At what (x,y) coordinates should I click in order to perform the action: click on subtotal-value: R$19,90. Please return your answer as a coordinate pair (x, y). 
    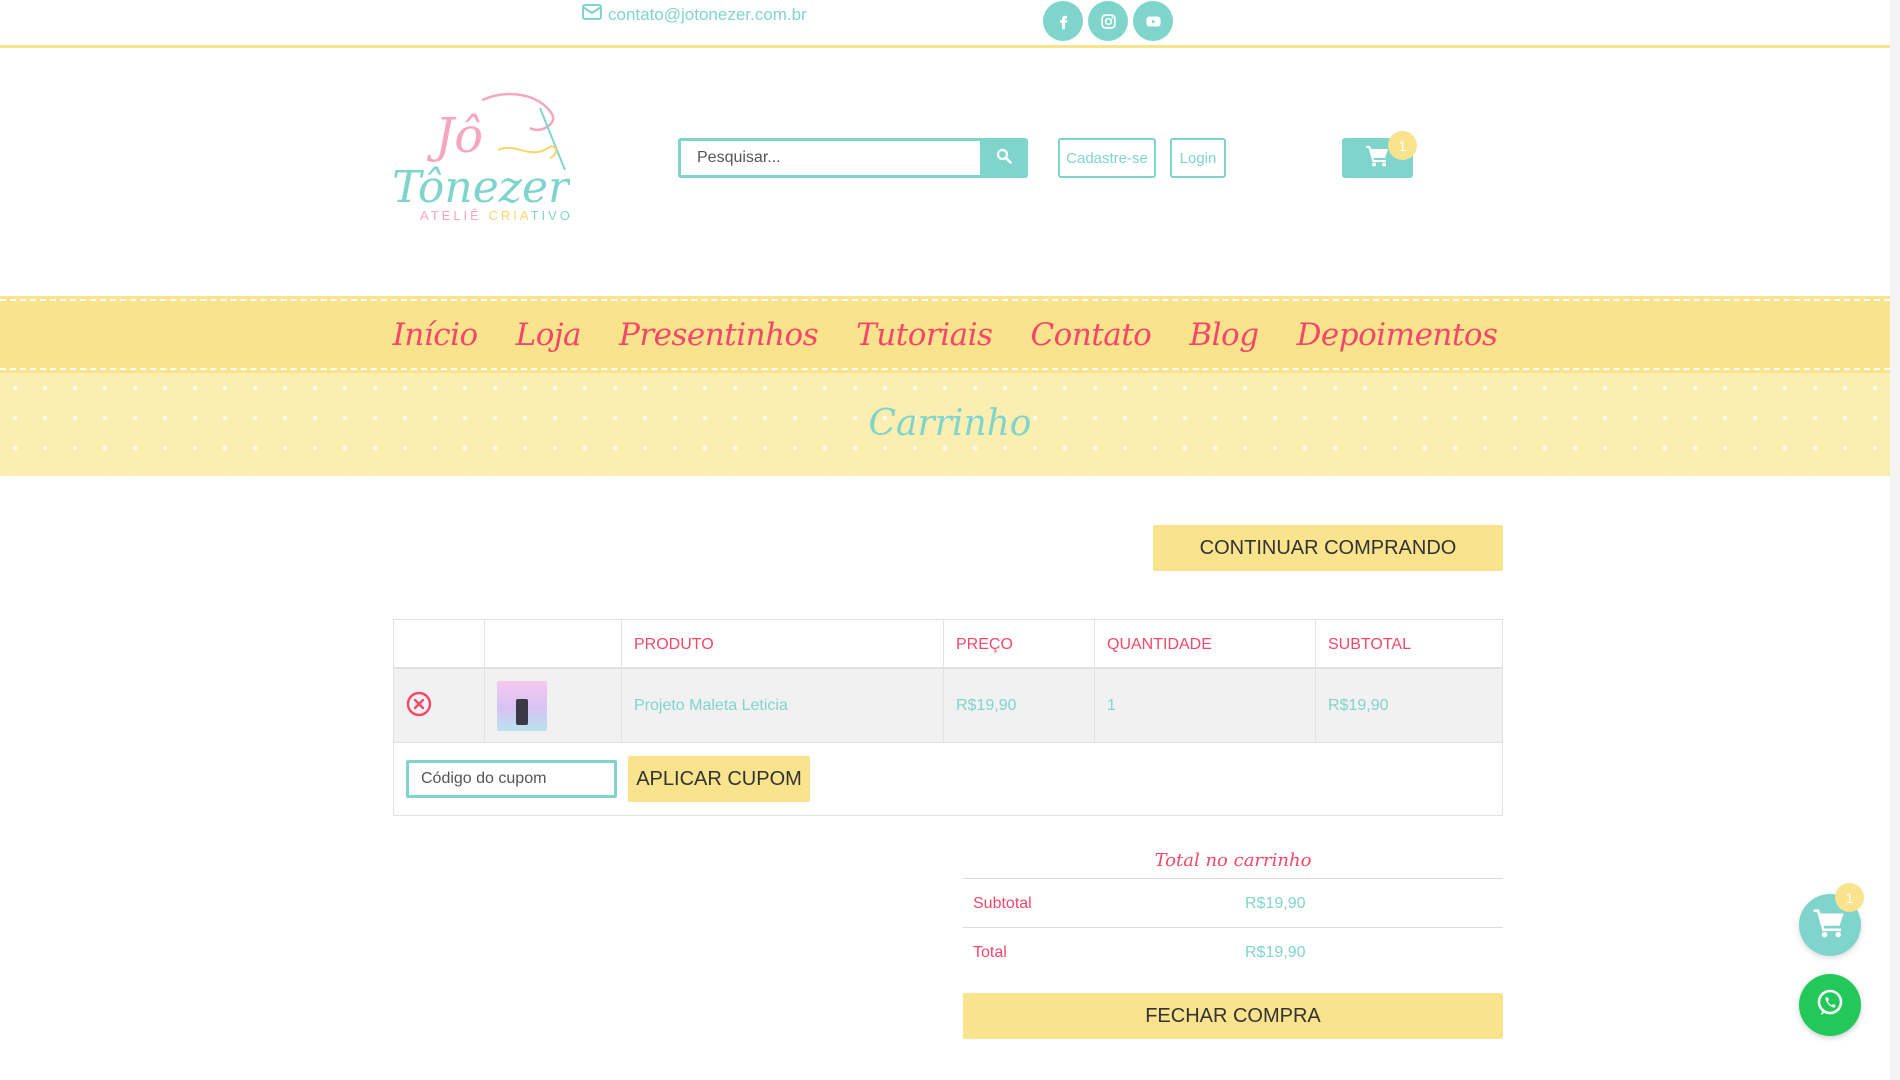
    Looking at the image, I should click on (1275, 903).